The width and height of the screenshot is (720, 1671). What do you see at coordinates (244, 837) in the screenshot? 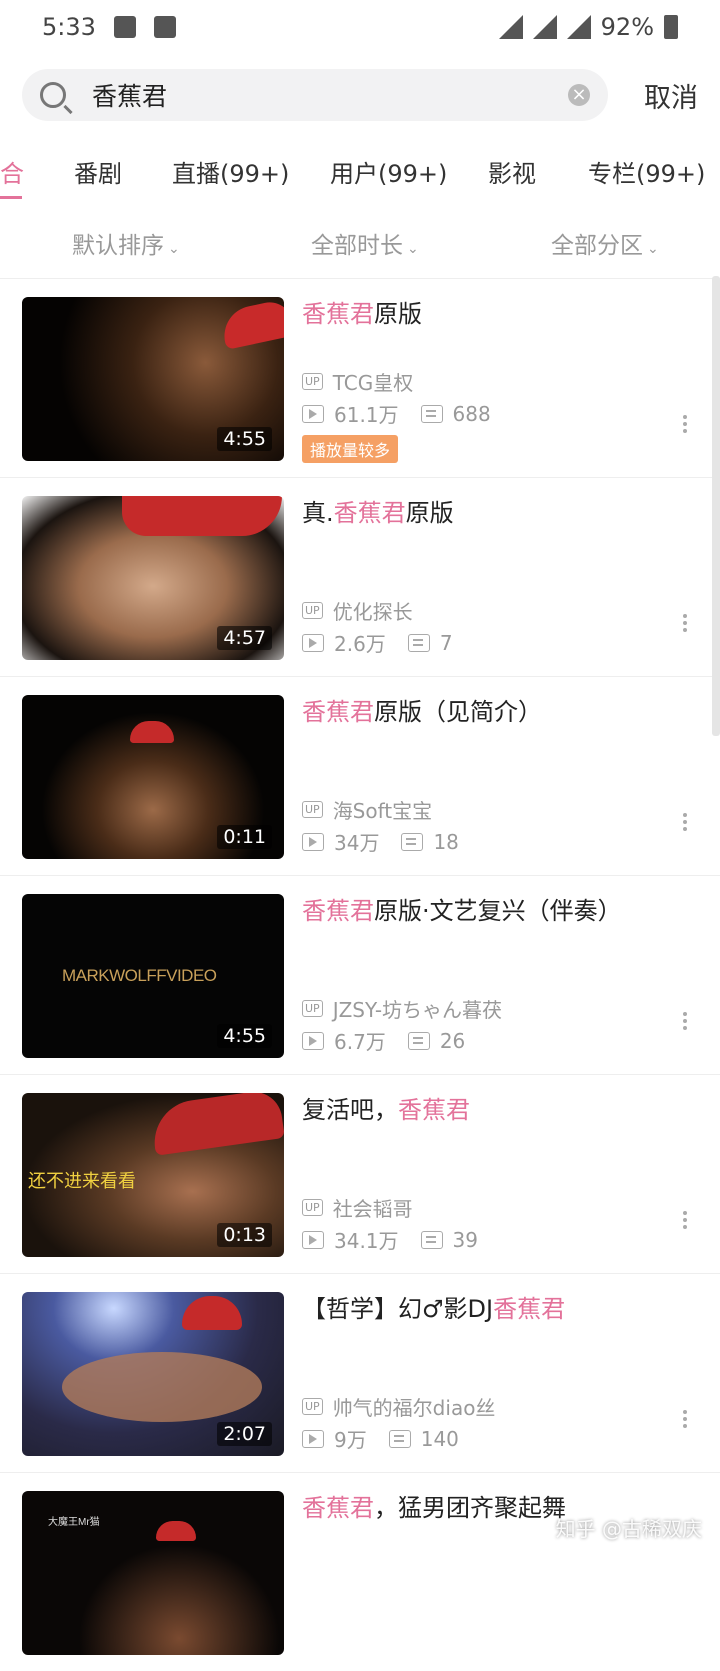
I see `video-duration: 0:11` at bounding box center [244, 837].